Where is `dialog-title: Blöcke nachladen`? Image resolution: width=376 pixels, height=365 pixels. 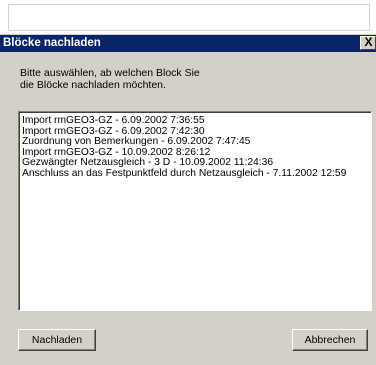 dialog-title: Blöcke nachladen is located at coordinates (52, 43).